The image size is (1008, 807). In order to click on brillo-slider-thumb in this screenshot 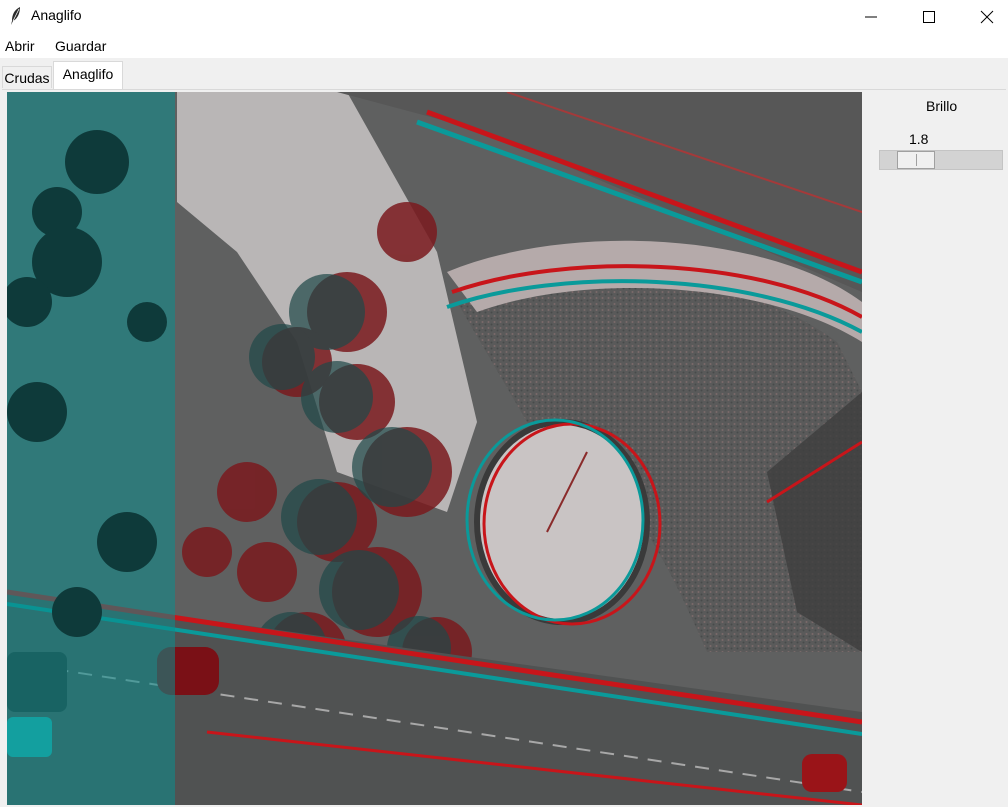, I will do `click(916, 160)`.